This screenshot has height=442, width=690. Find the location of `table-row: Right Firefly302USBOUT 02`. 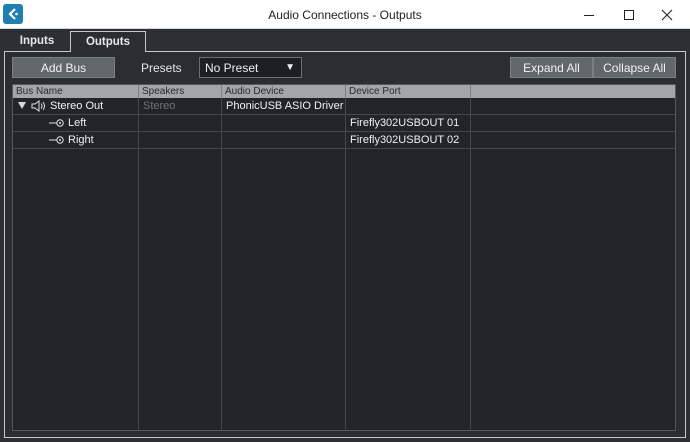

table-row: Right Firefly302USBOUT 02 is located at coordinates (344, 140).